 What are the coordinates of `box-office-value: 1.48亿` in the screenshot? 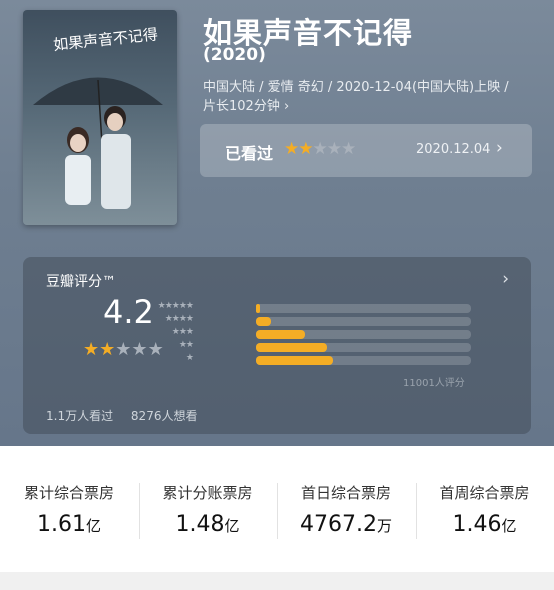 It's located at (207, 524).